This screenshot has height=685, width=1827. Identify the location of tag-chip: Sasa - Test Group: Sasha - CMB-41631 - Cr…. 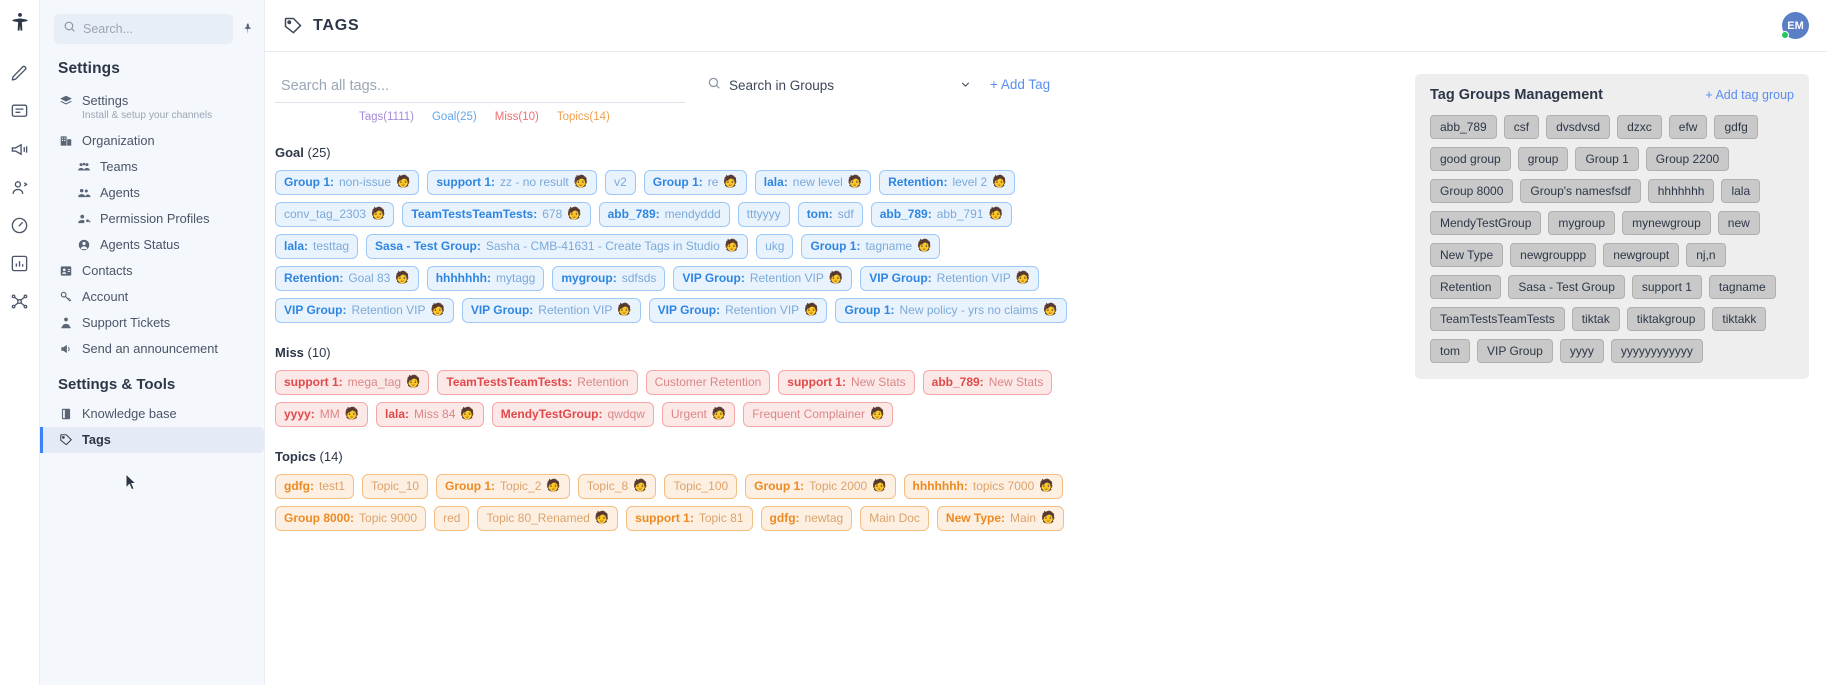
(557, 246).